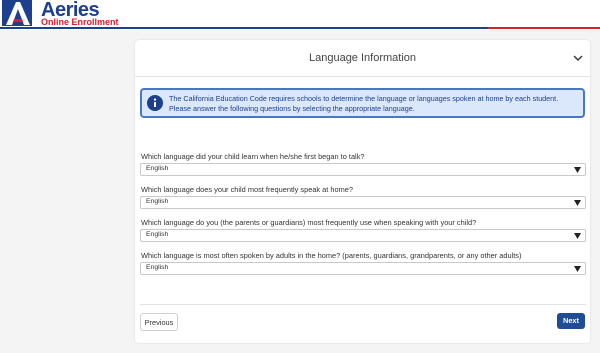  Describe the element at coordinates (362, 76) in the screenshot. I see `title-divider` at that location.